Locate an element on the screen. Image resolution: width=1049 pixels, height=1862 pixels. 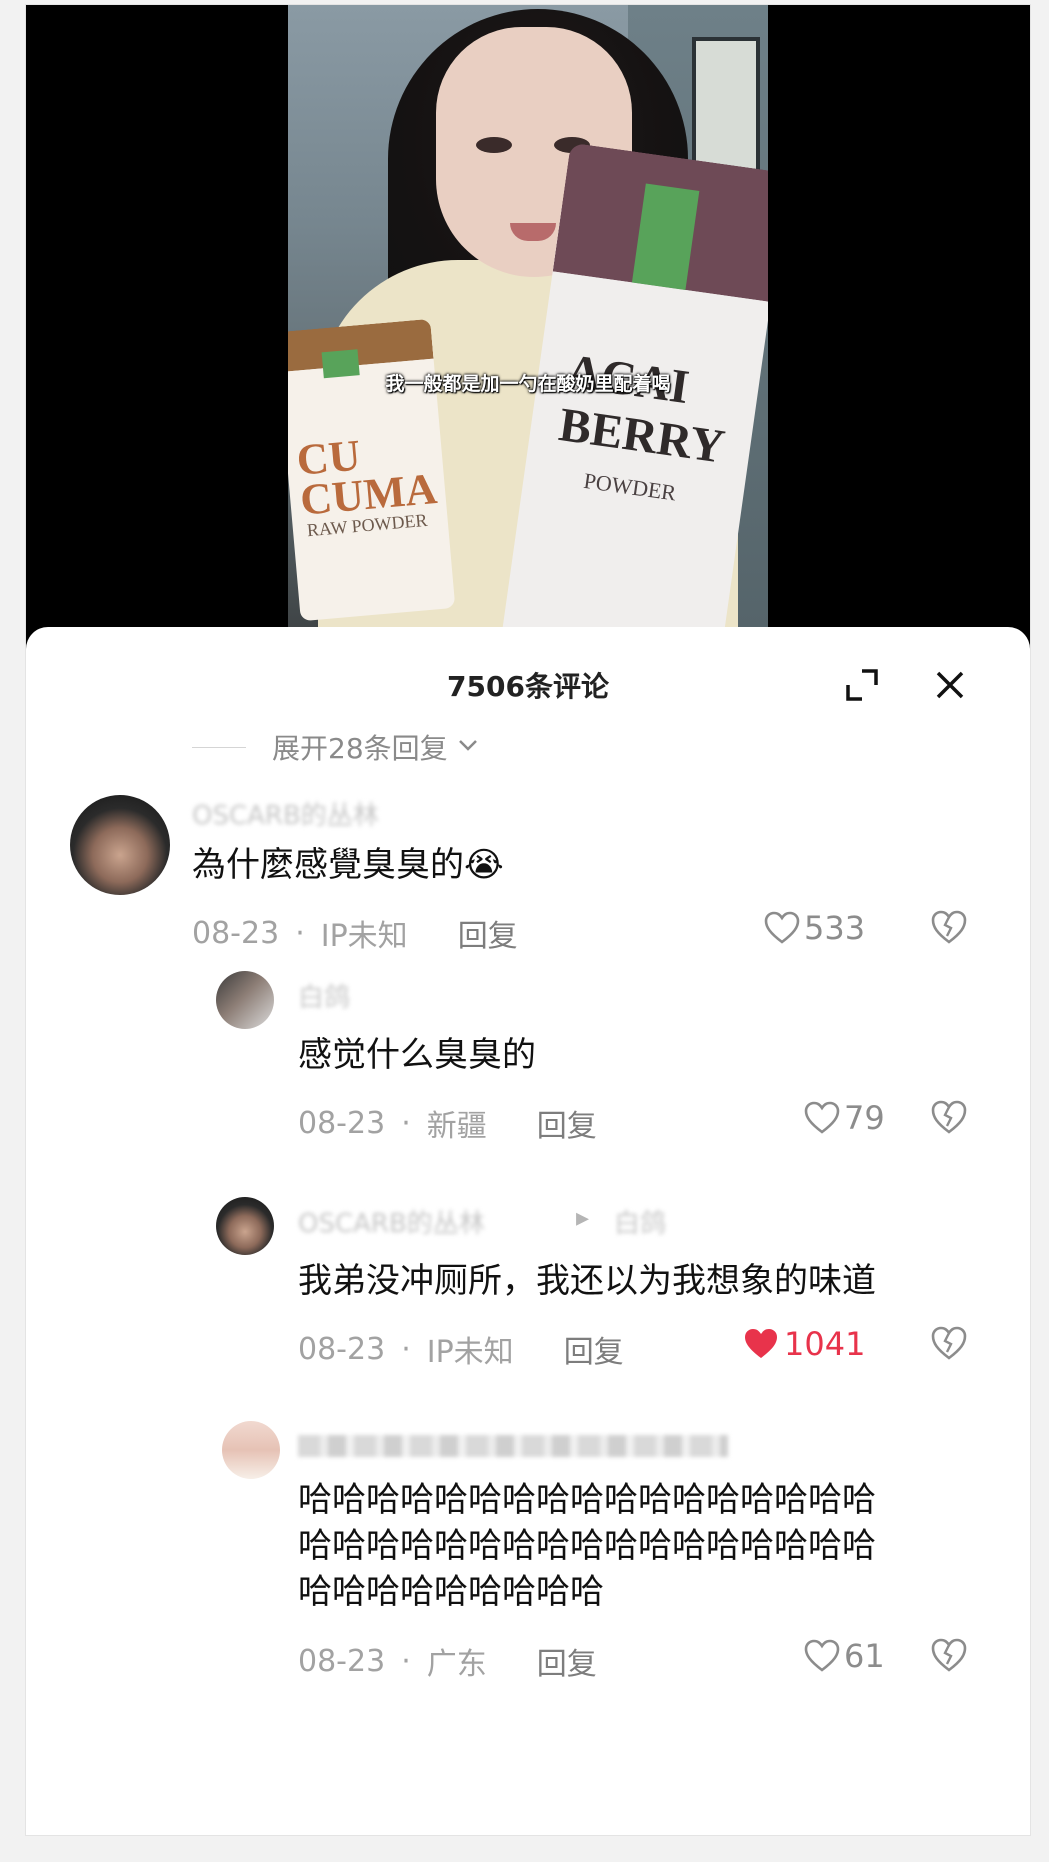
expand-replies-button: 展开28条回复 is located at coordinates (336, 747).